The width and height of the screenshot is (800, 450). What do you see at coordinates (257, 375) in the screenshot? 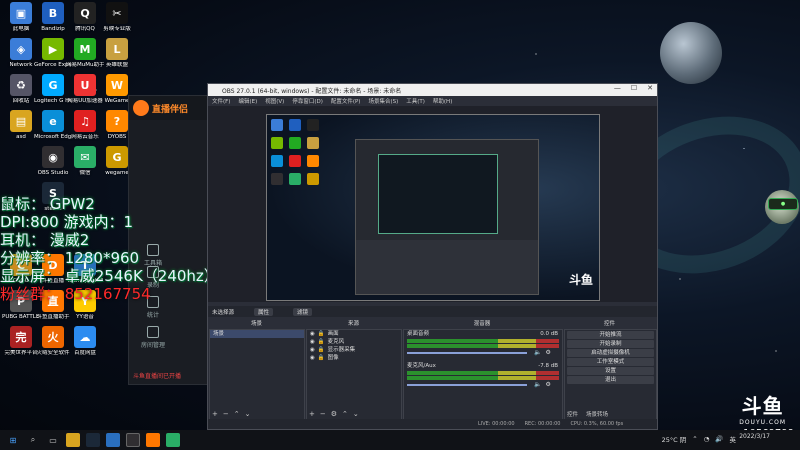
I see `scenes-dock: 场景 + − ⌃ ⌄` at bounding box center [257, 375].